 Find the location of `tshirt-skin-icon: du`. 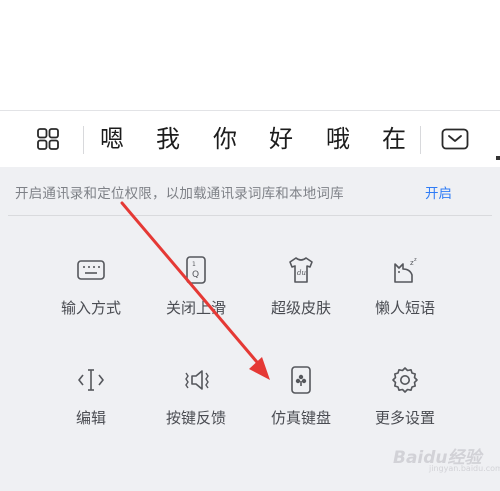

tshirt-skin-icon: du is located at coordinates (301, 270).